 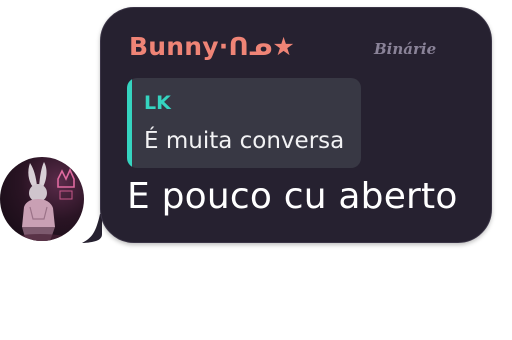 I want to click on sender-badge: Binárie, so click(x=405, y=49).